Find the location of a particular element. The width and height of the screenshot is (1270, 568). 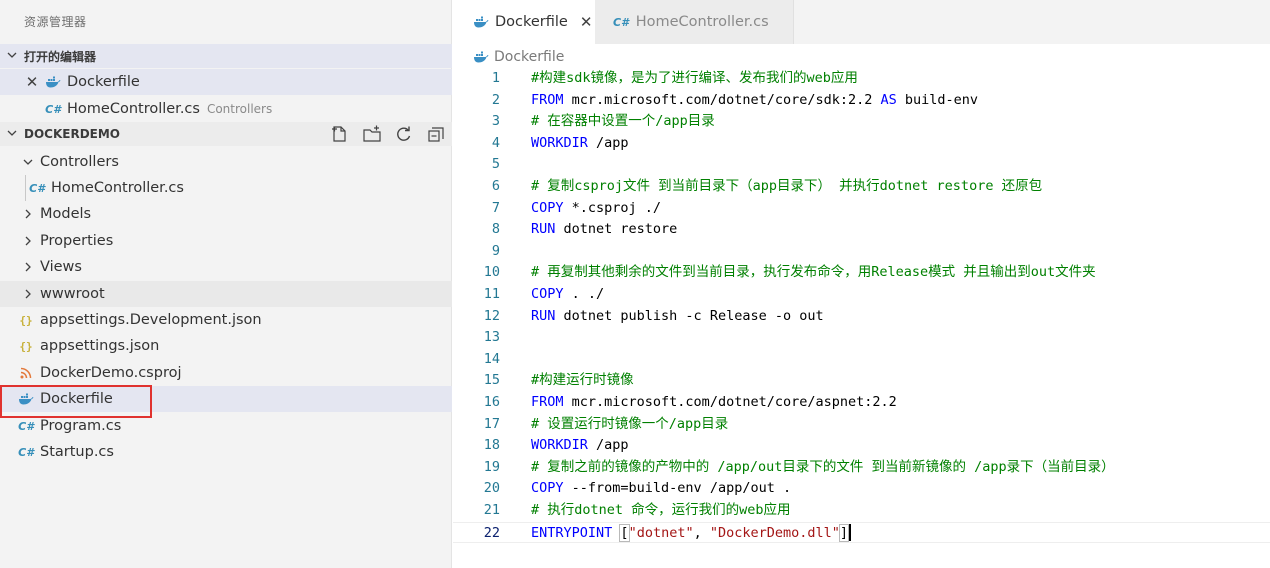

code-token: mcr.microsoft.com/dotnet/core/aspnet:2.2 is located at coordinates (730, 402).